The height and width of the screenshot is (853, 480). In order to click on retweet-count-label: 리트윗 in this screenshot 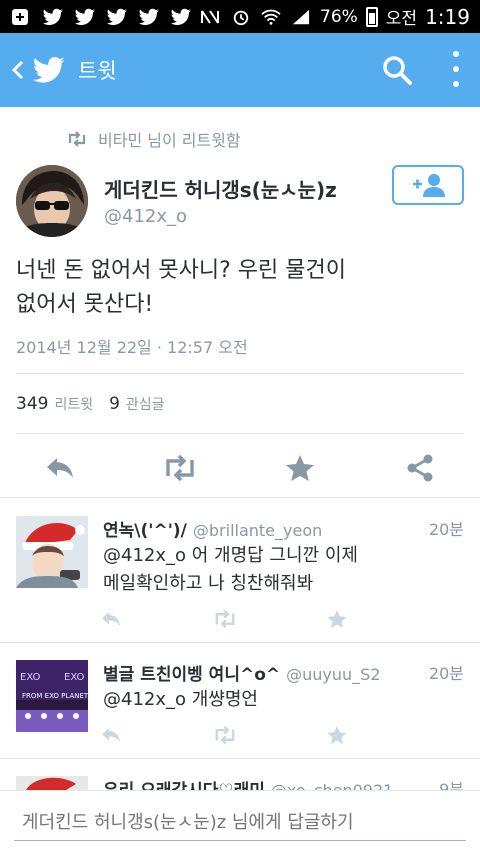, I will do `click(73, 404)`.